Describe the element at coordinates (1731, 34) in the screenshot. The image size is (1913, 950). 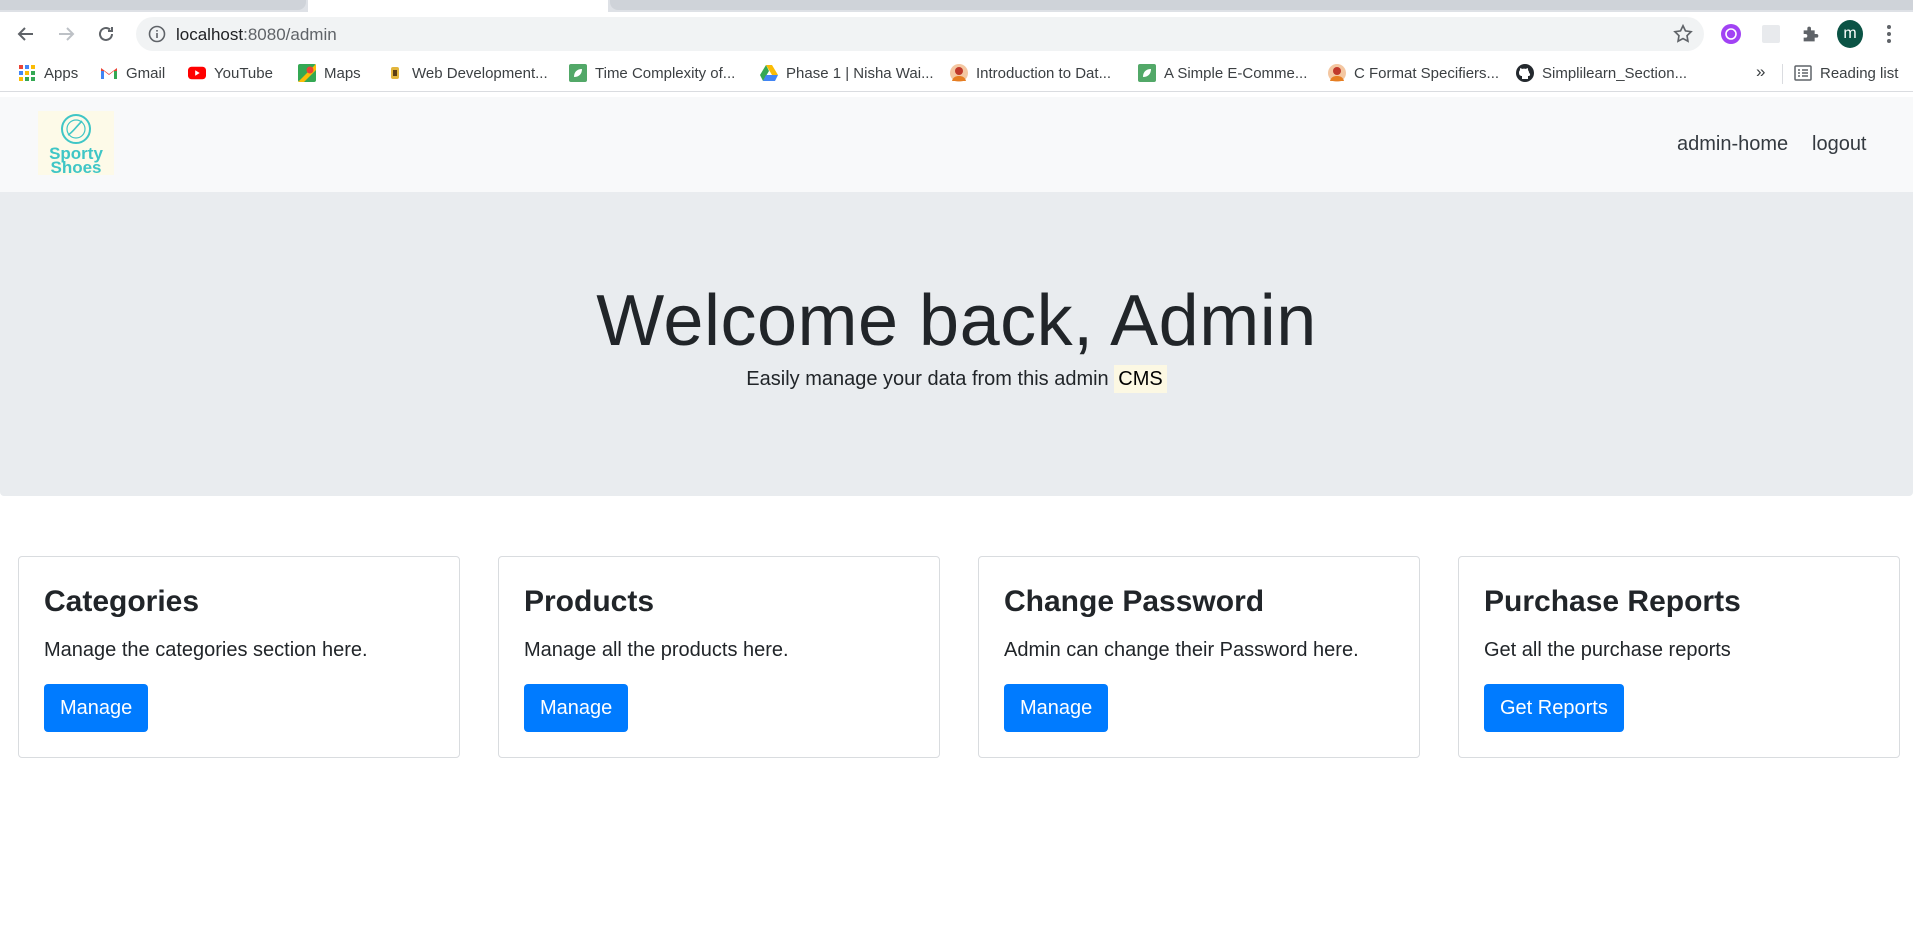
I see `extension-purple-icon` at that location.